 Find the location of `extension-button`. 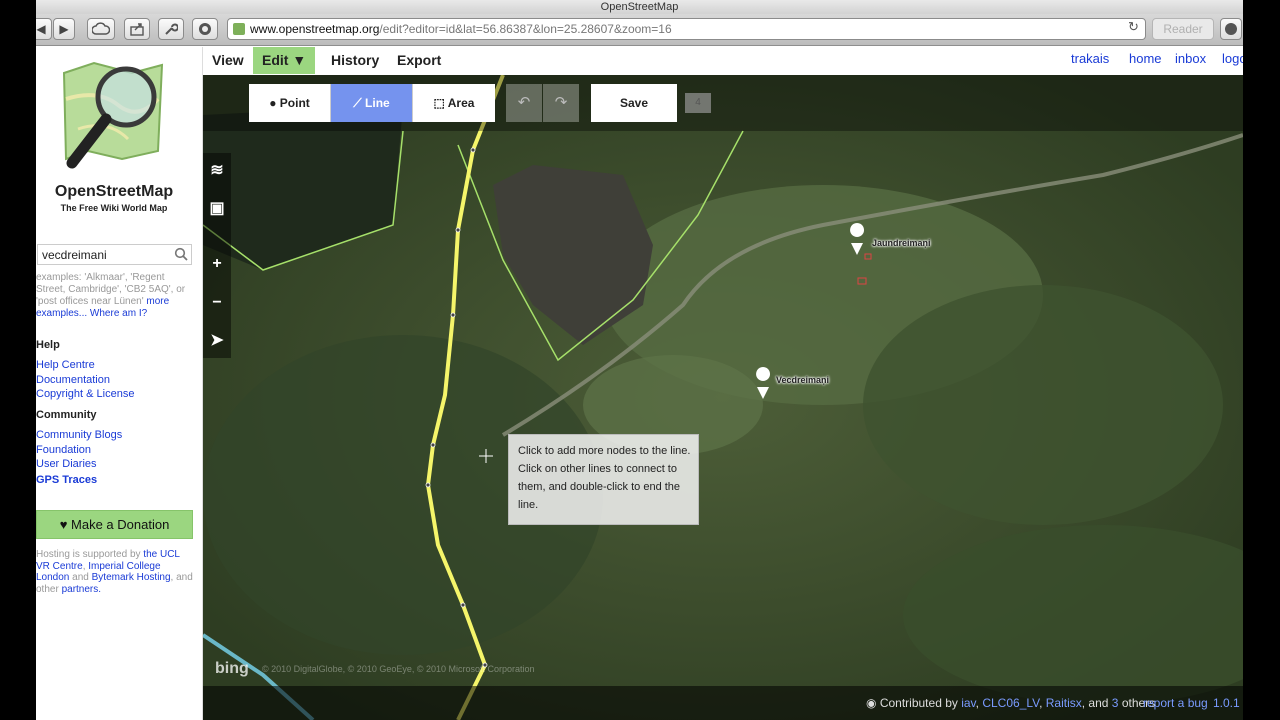

extension-button is located at coordinates (205, 29).